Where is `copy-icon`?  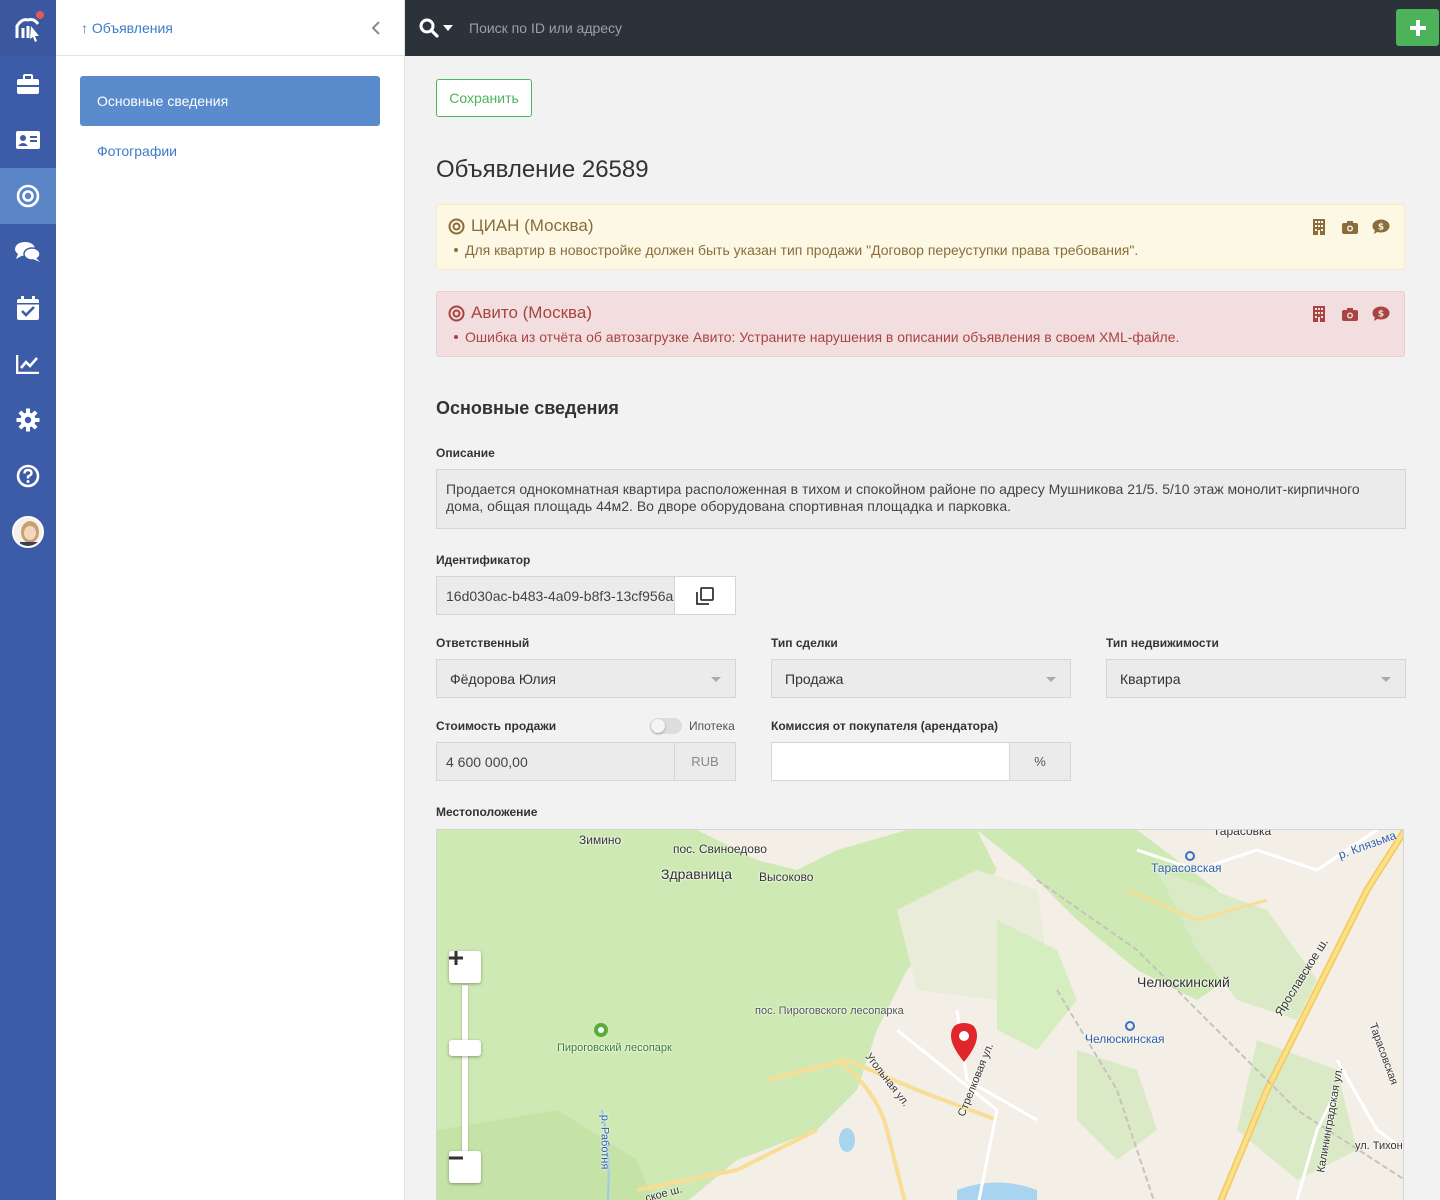
copy-icon is located at coordinates (705, 595).